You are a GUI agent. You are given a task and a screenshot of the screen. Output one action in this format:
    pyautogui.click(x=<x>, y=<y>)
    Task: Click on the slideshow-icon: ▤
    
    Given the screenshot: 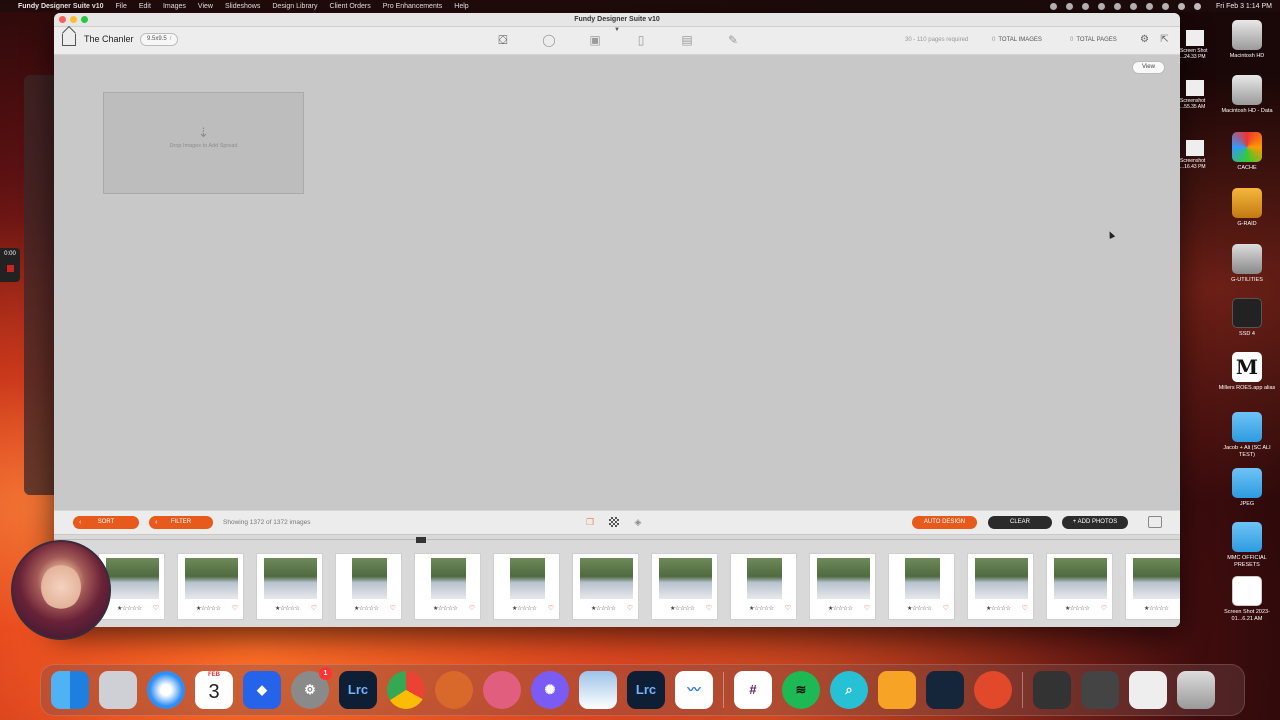 What is the action you would take?
    pyautogui.click(x=687, y=40)
    